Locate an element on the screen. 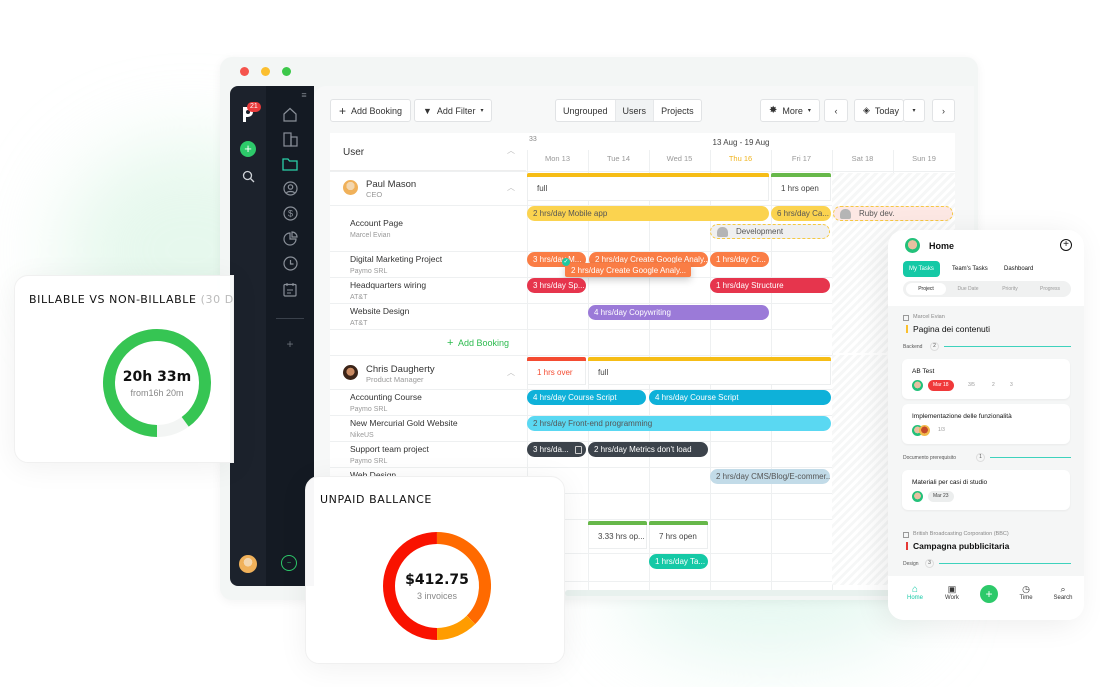  briefcase-icon: ▣ is located at coordinates (952, 589).